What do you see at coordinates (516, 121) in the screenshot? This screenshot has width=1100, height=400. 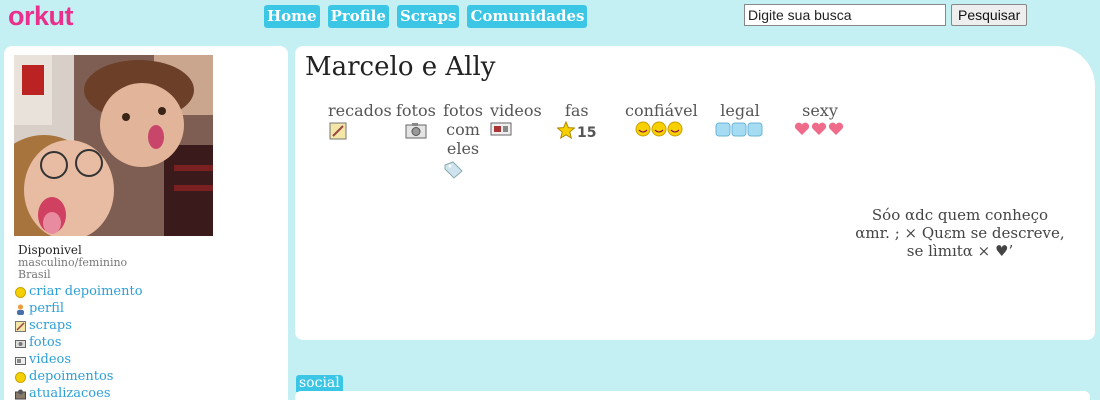 I see `stat-videos: videos` at bounding box center [516, 121].